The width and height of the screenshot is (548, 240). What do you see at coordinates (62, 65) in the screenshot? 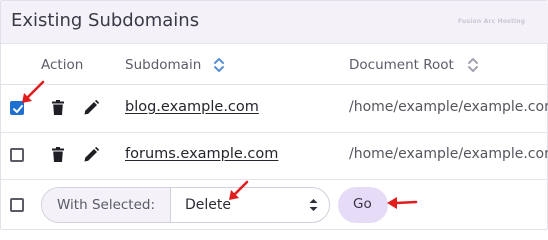
I see `column-header-action: Action` at bounding box center [62, 65].